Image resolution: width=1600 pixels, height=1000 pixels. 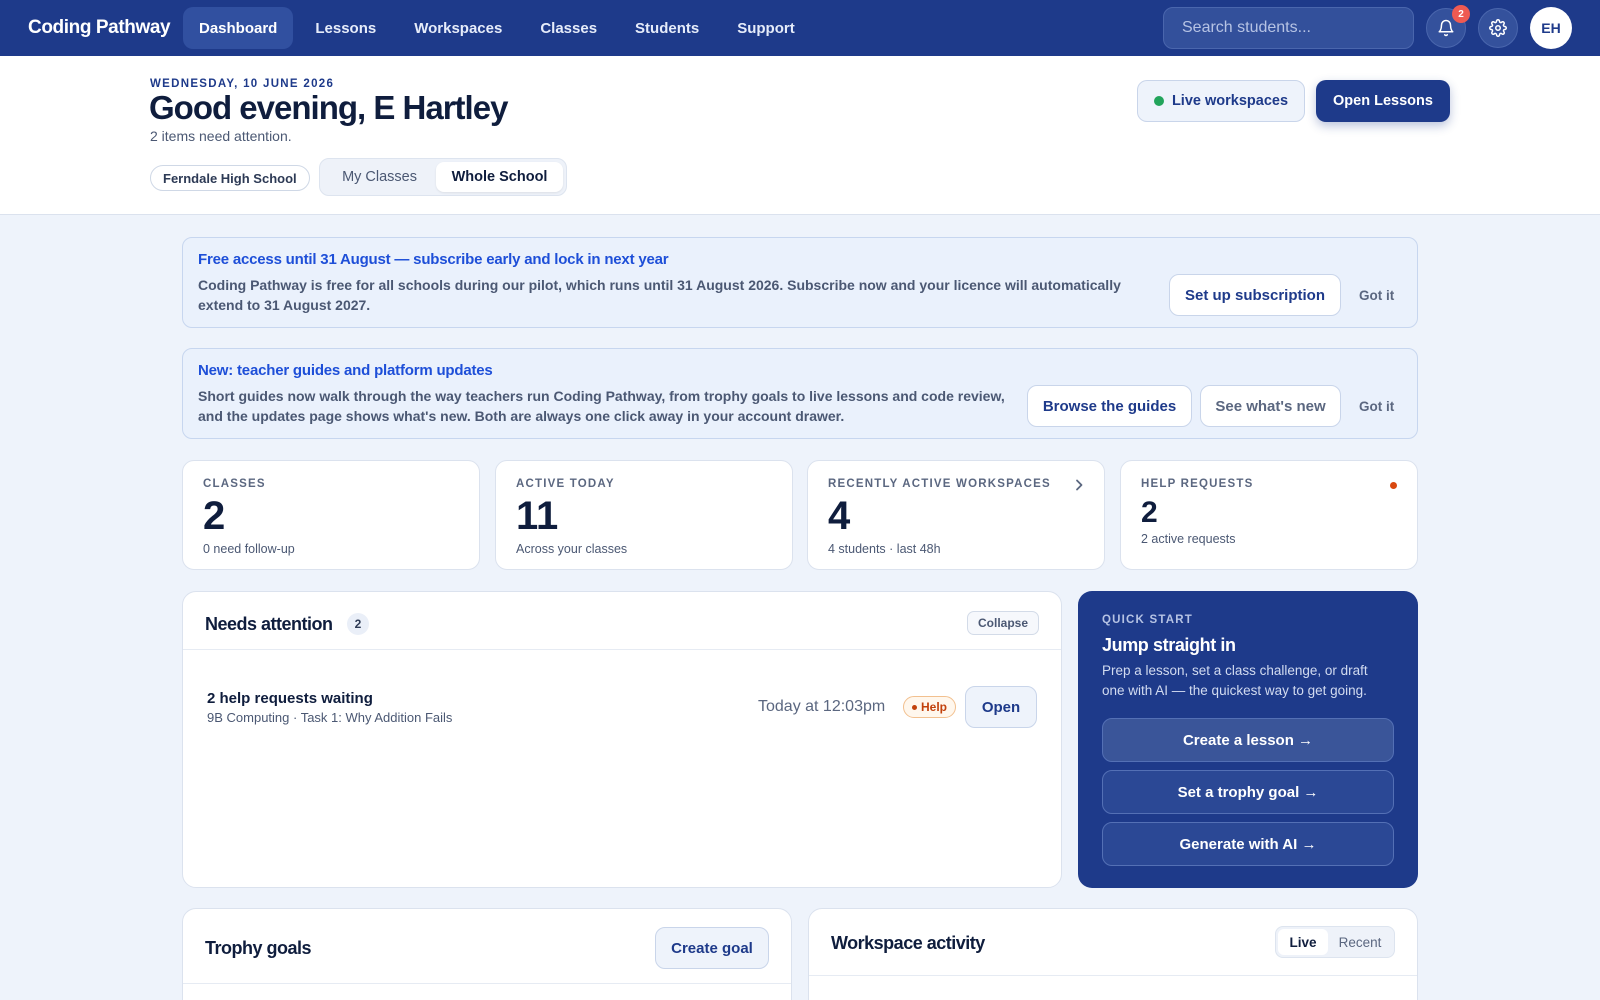 What do you see at coordinates (537, 516) in the screenshot?
I see `stat-value: 11` at bounding box center [537, 516].